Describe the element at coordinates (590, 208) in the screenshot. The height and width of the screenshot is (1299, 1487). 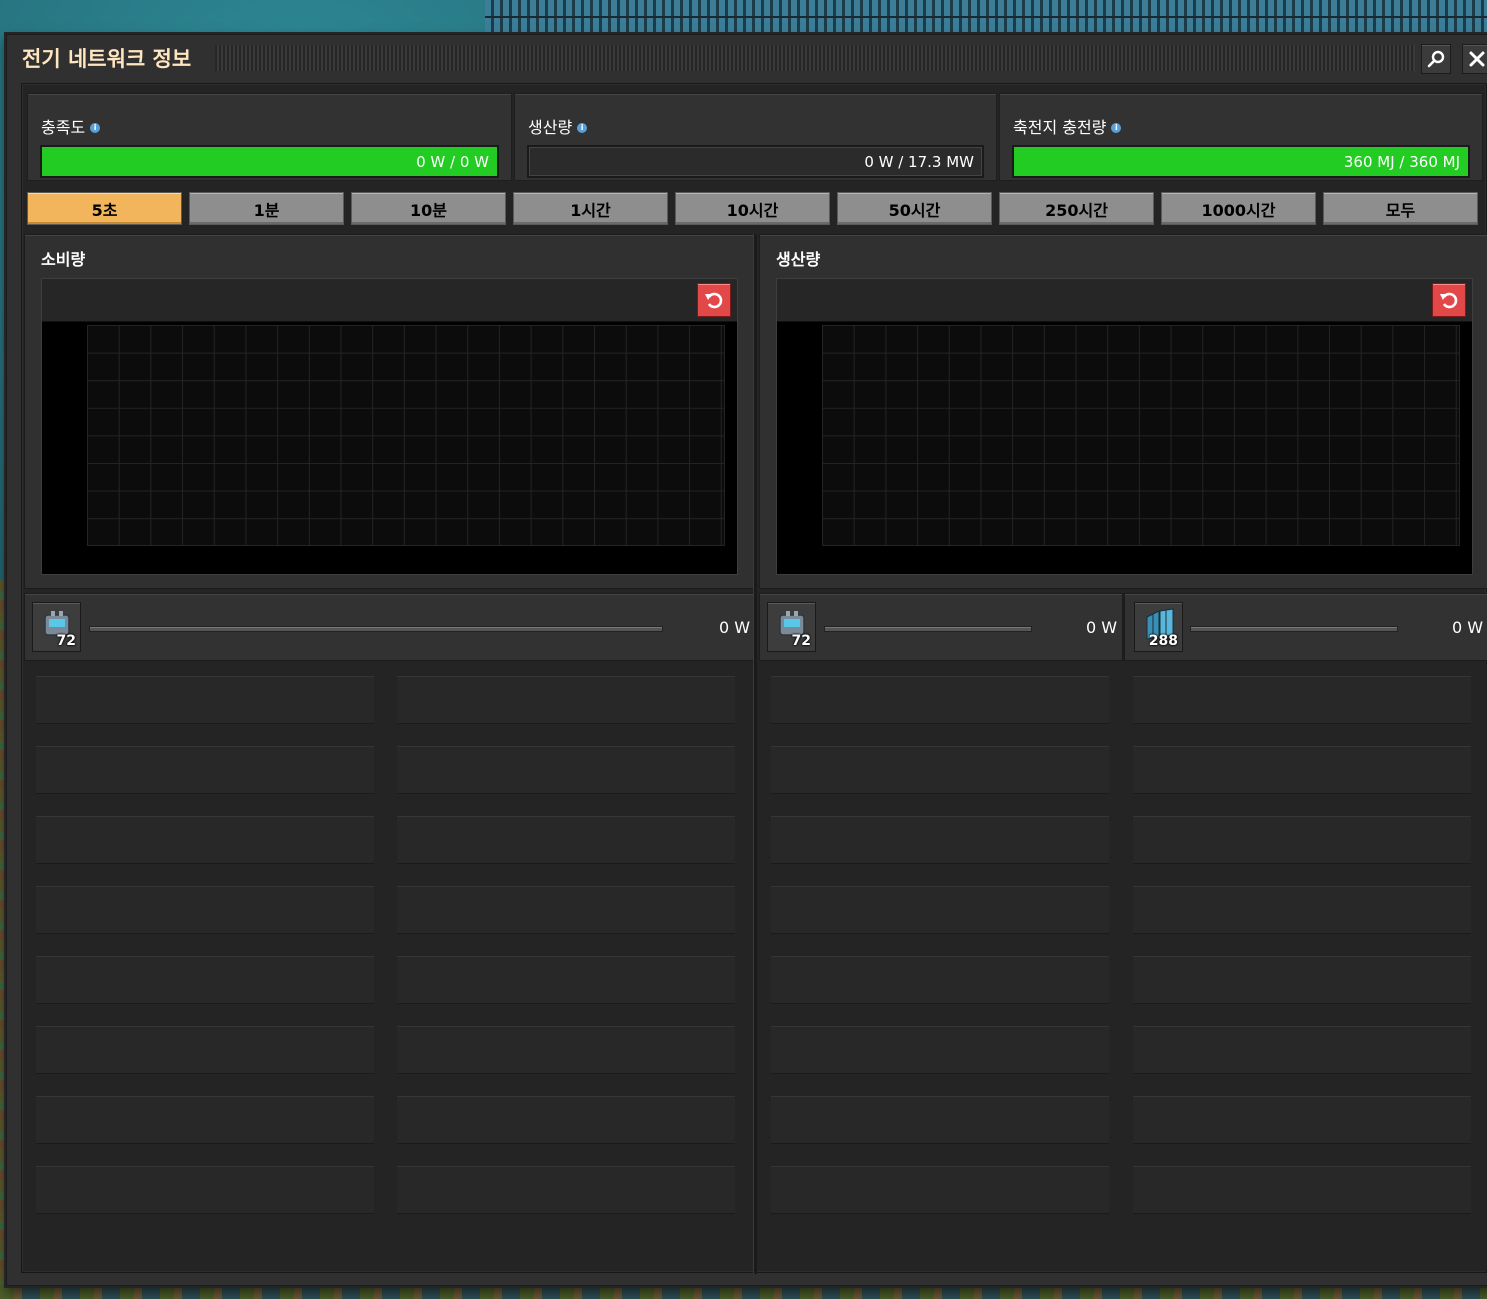
I see `tab-1h: 1시간` at that location.